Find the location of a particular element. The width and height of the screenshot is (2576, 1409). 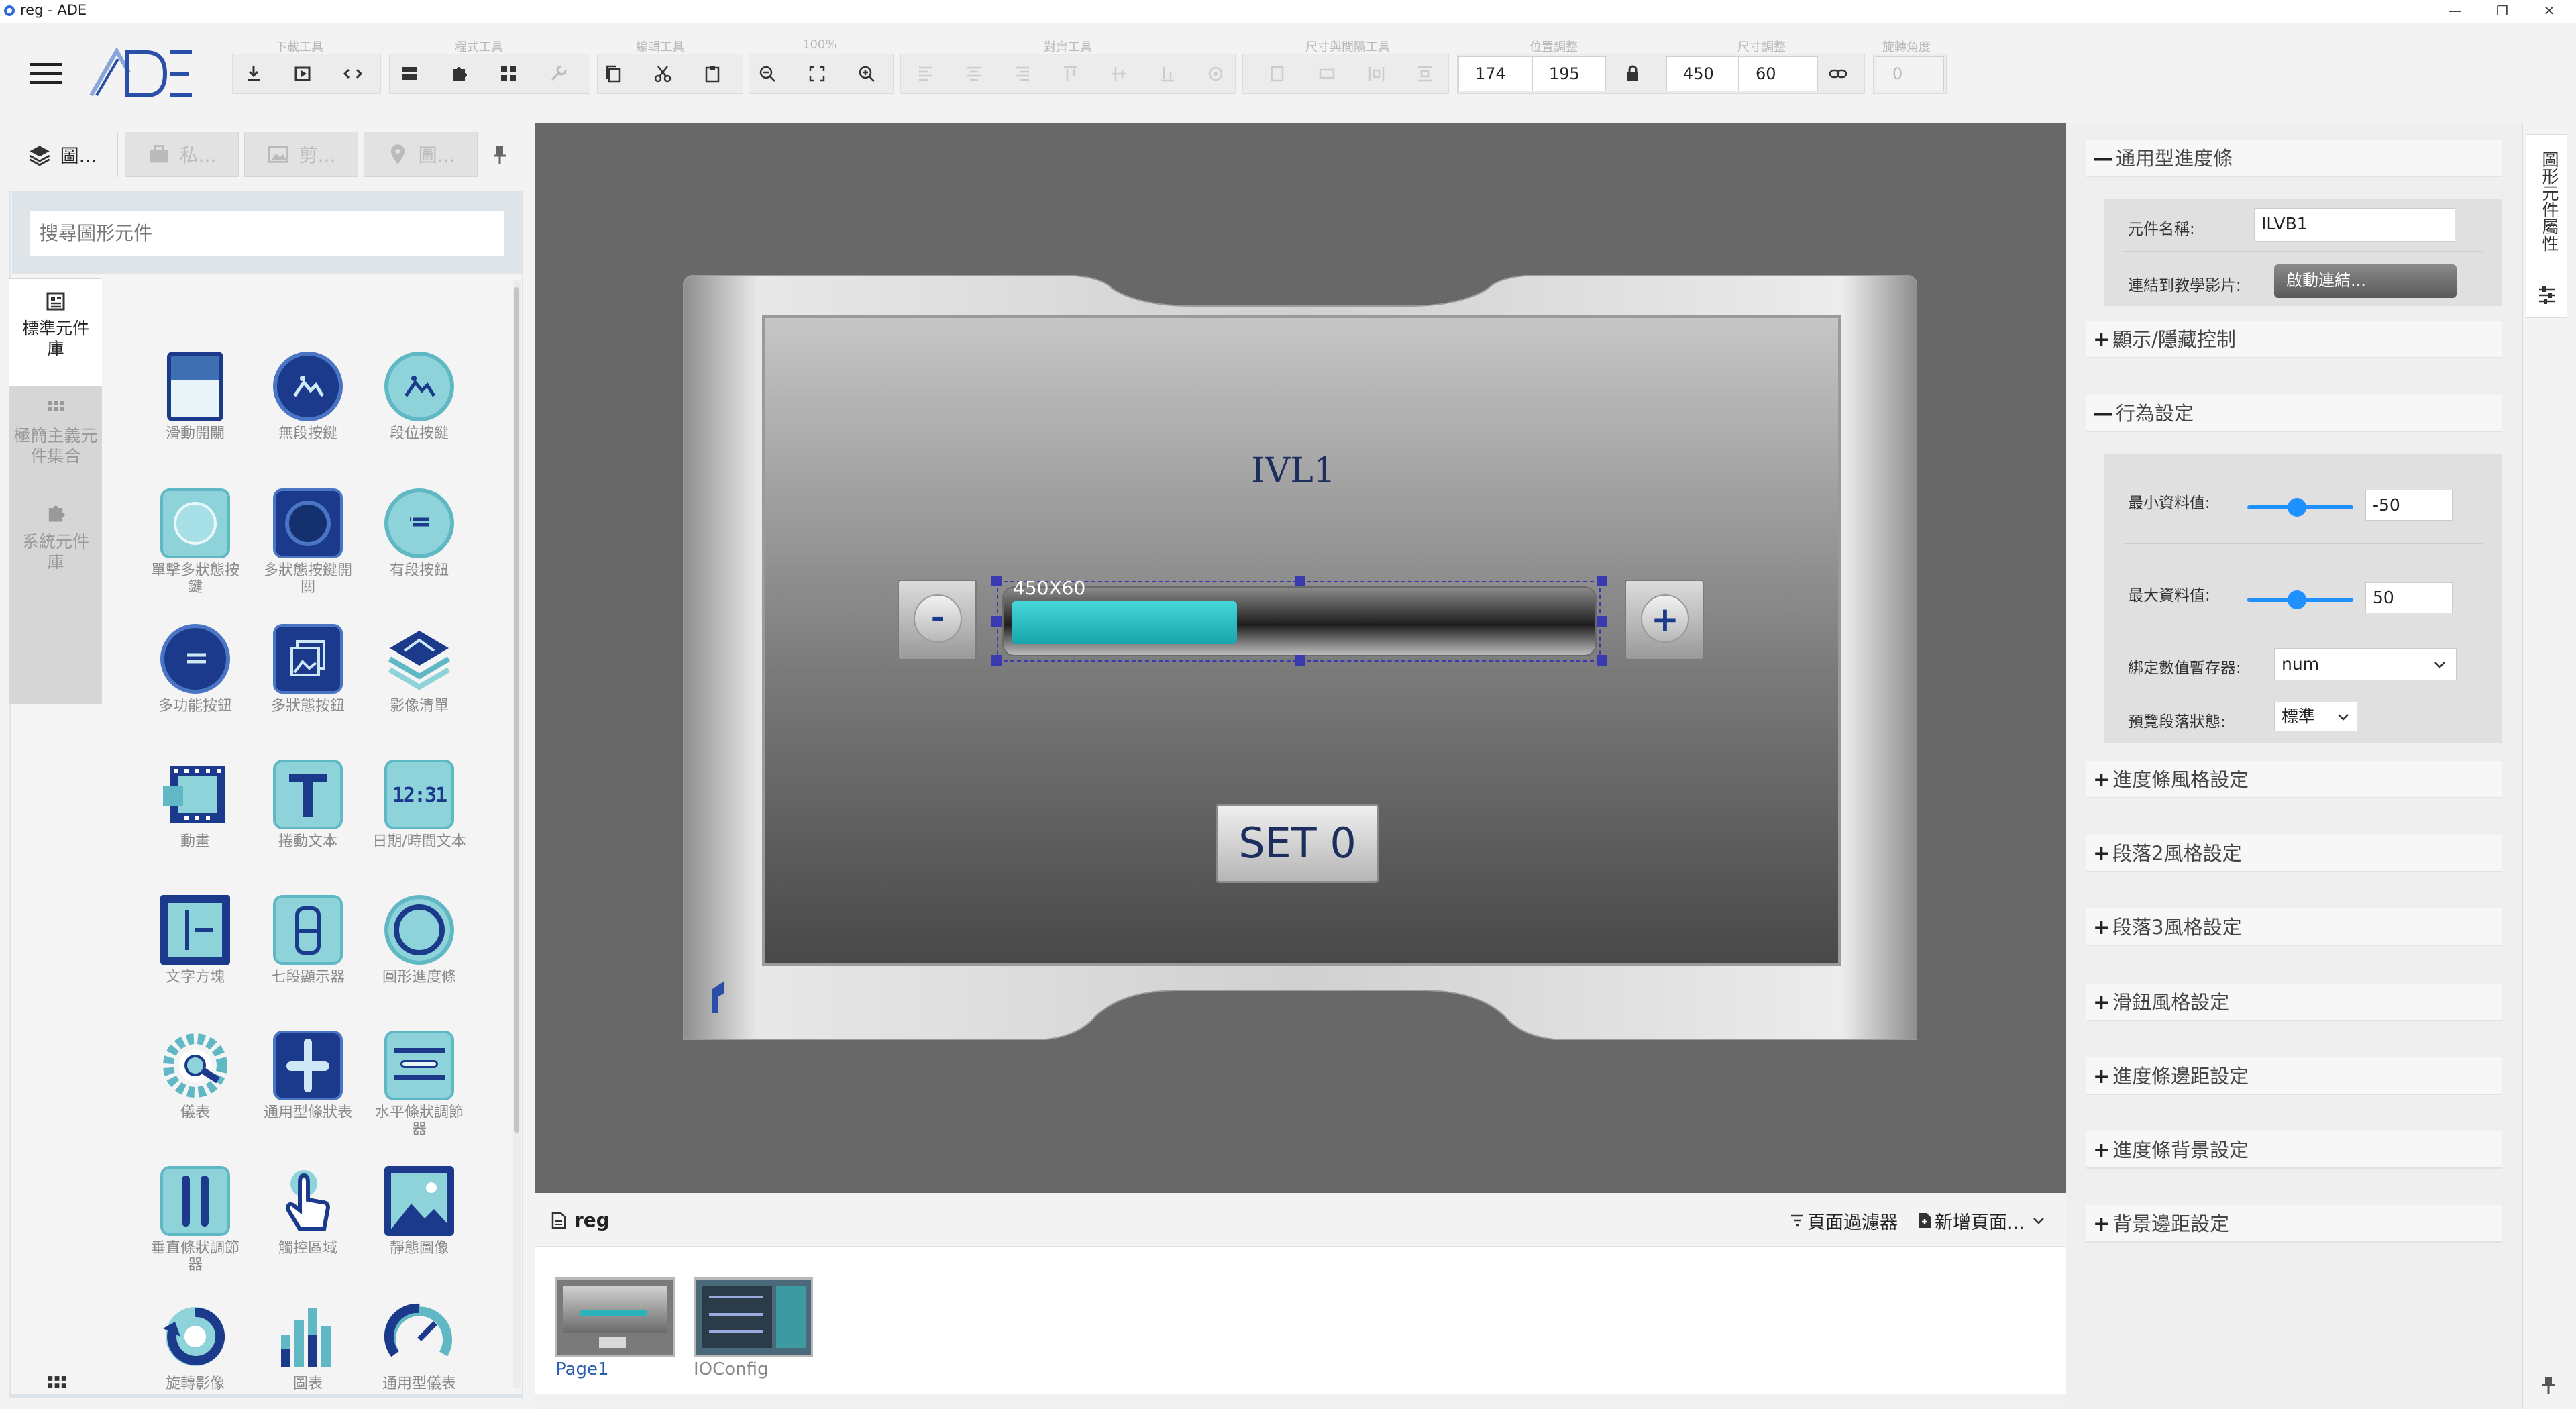

preview-state-label: 預覽段落狀態: is located at coordinates (2177, 722).